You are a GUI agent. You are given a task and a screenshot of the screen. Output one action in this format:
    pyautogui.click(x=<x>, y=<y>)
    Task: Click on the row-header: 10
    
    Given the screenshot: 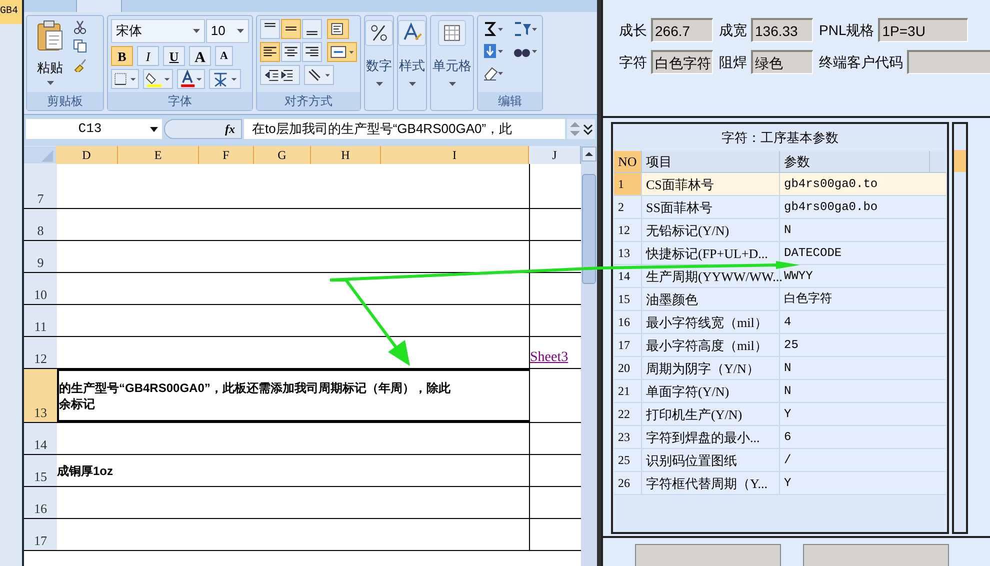 What is the action you would take?
    pyautogui.click(x=40, y=288)
    